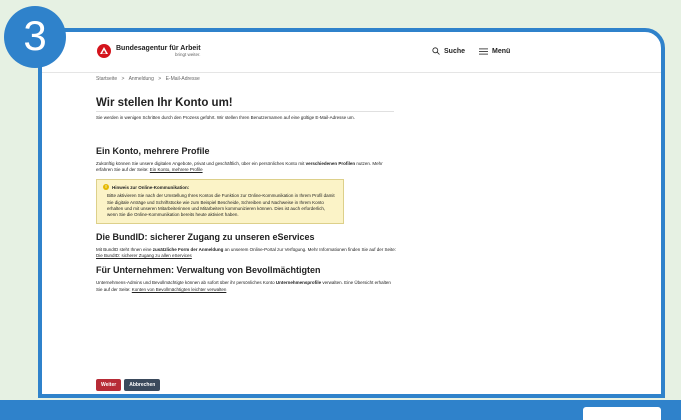 The height and width of the screenshot is (420, 681). What do you see at coordinates (104, 51) in the screenshot?
I see `ba-logo-icon` at bounding box center [104, 51].